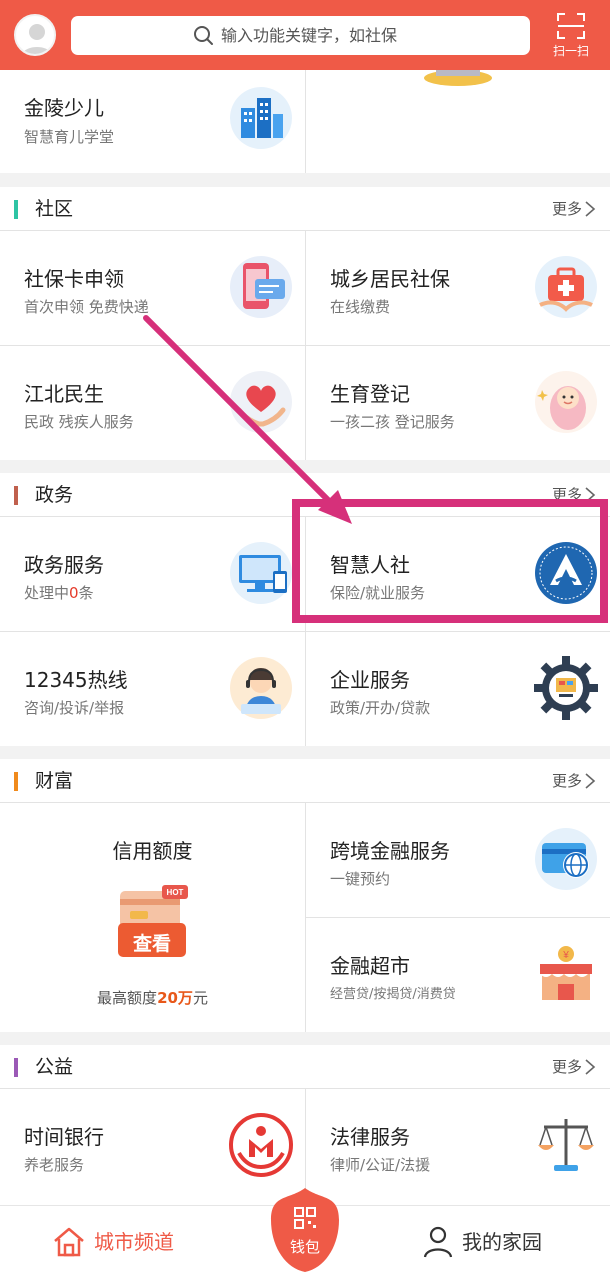 The width and height of the screenshot is (610, 1279). Describe the element at coordinates (370, 394) in the screenshot. I see `tile-title: 生育登记` at that location.